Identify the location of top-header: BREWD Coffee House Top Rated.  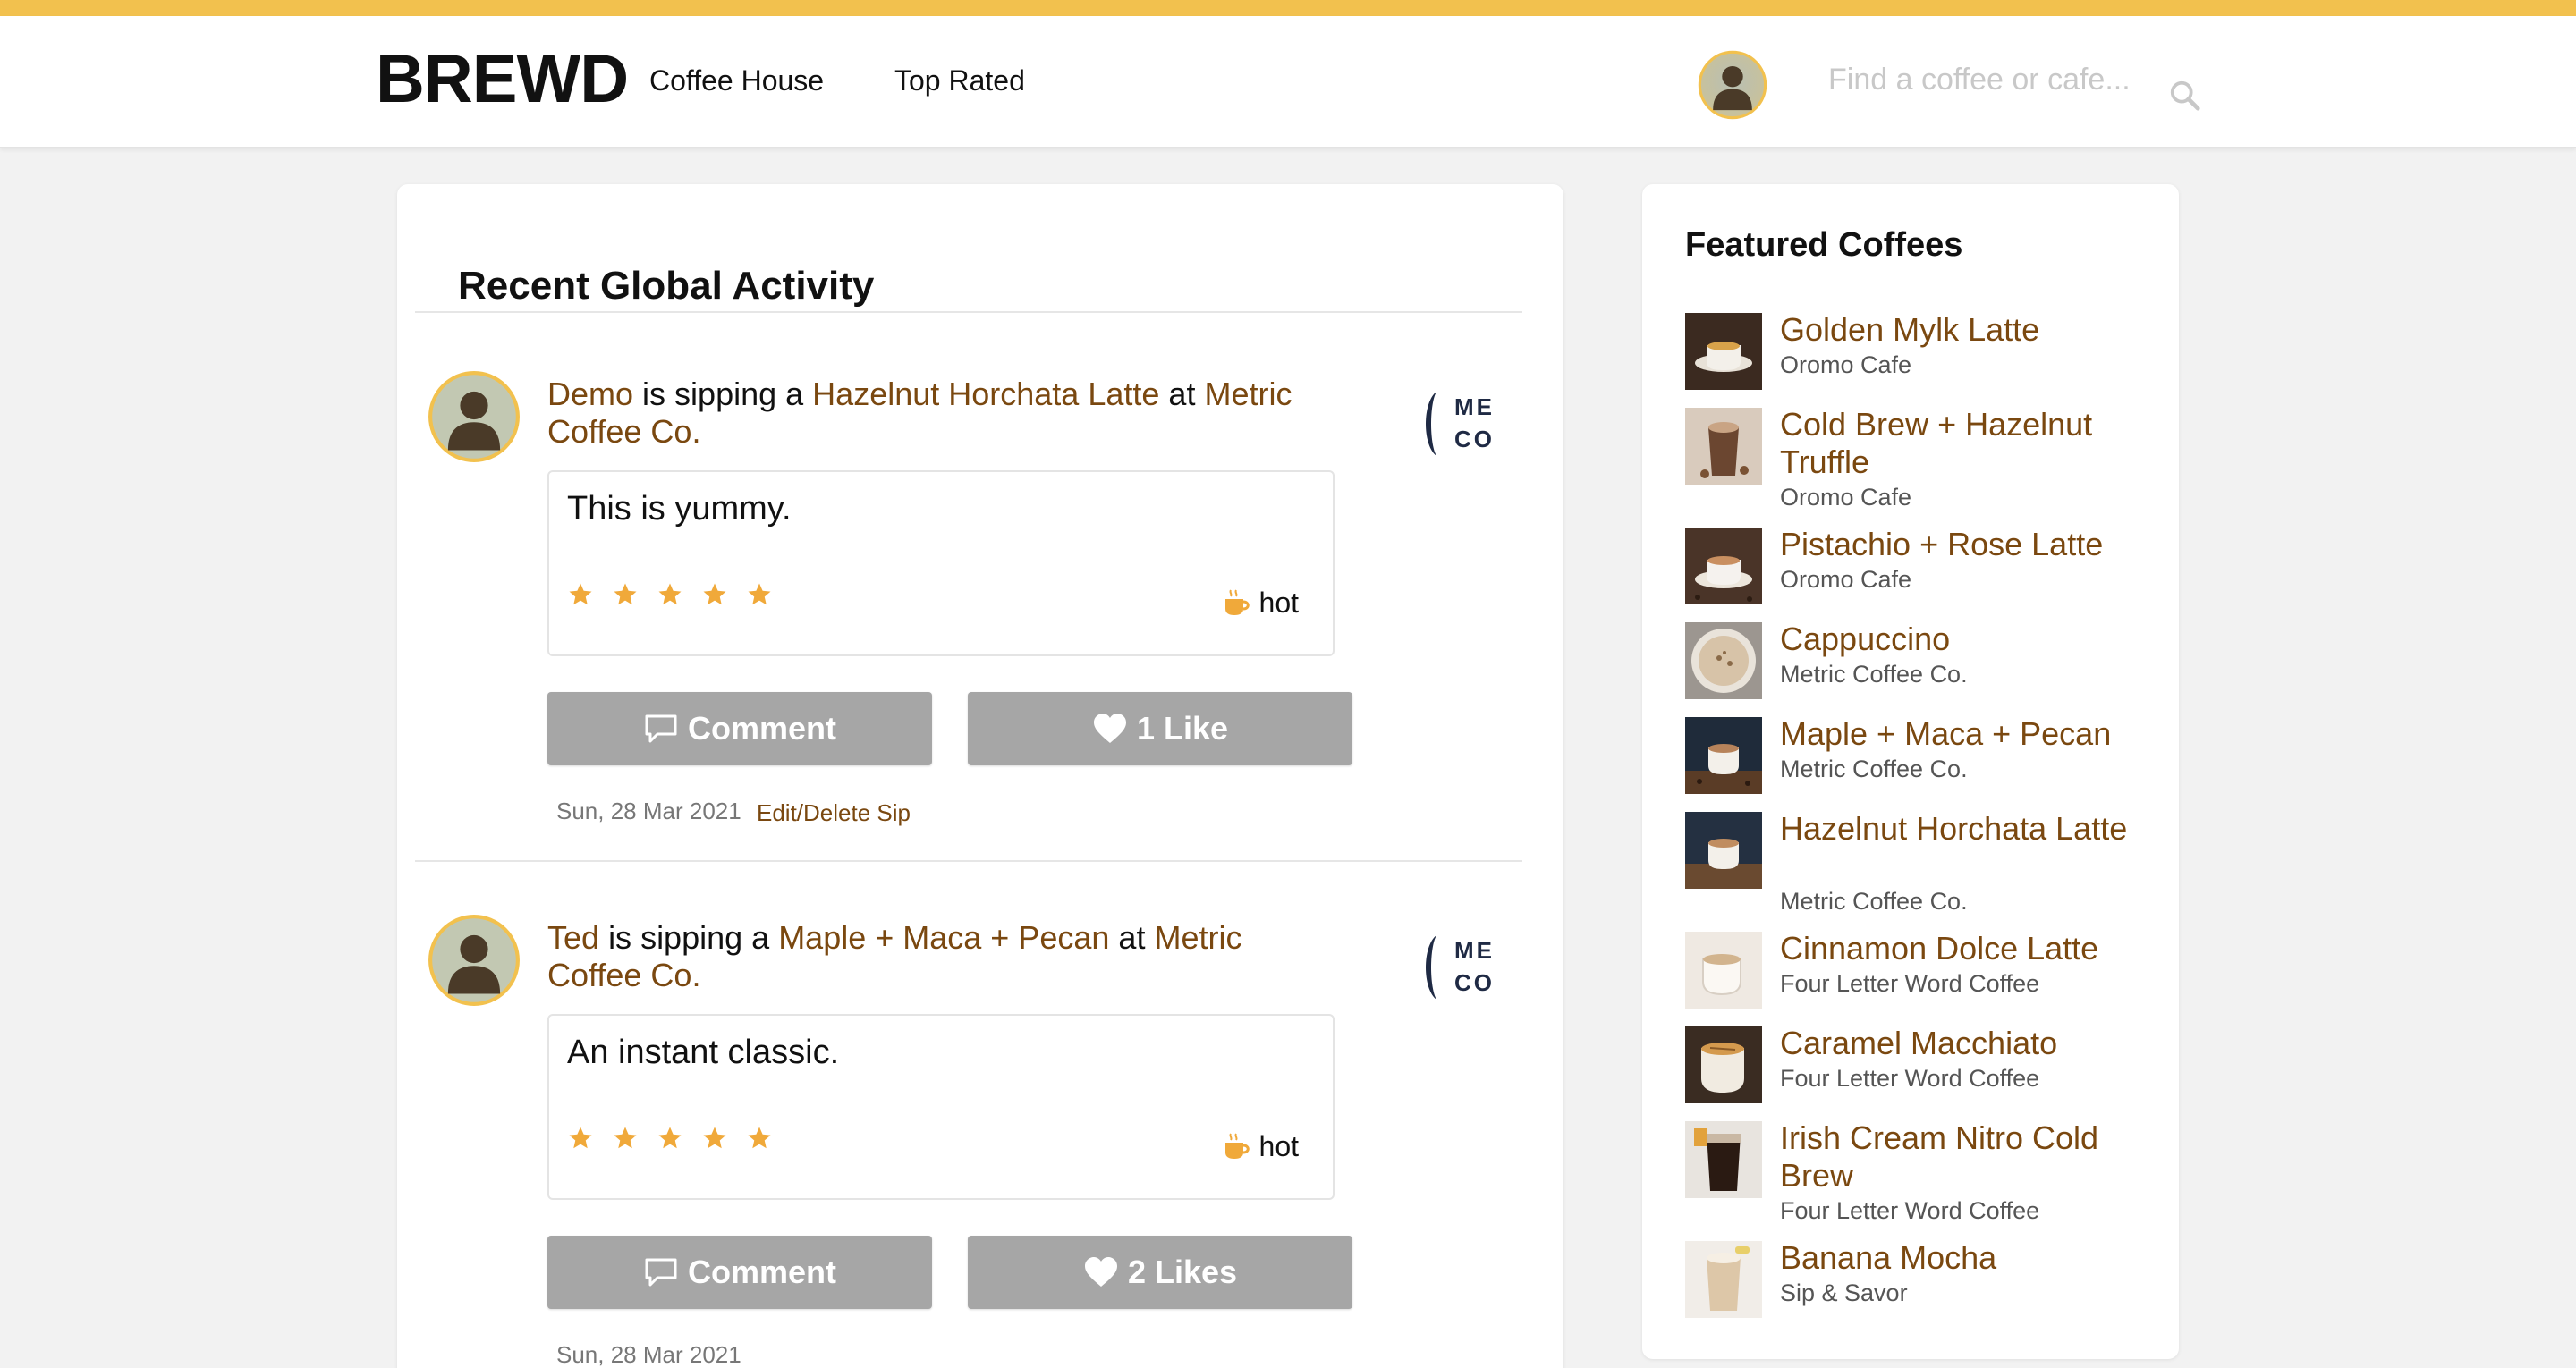
(1288, 82).